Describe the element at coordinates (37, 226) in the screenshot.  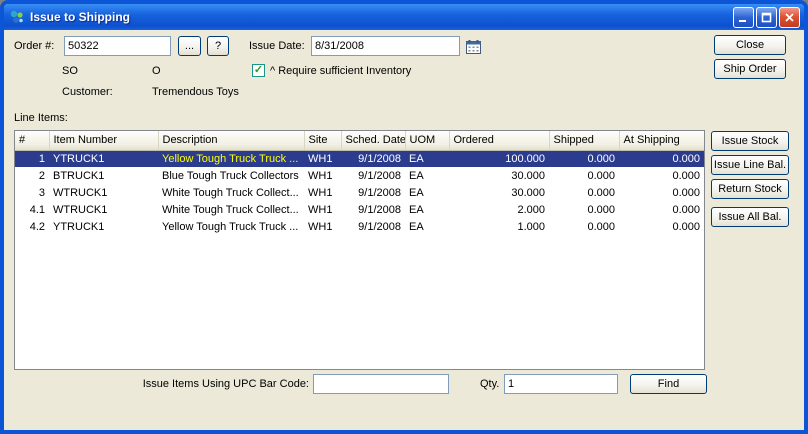
I see `cell-num: 4.2` at that location.